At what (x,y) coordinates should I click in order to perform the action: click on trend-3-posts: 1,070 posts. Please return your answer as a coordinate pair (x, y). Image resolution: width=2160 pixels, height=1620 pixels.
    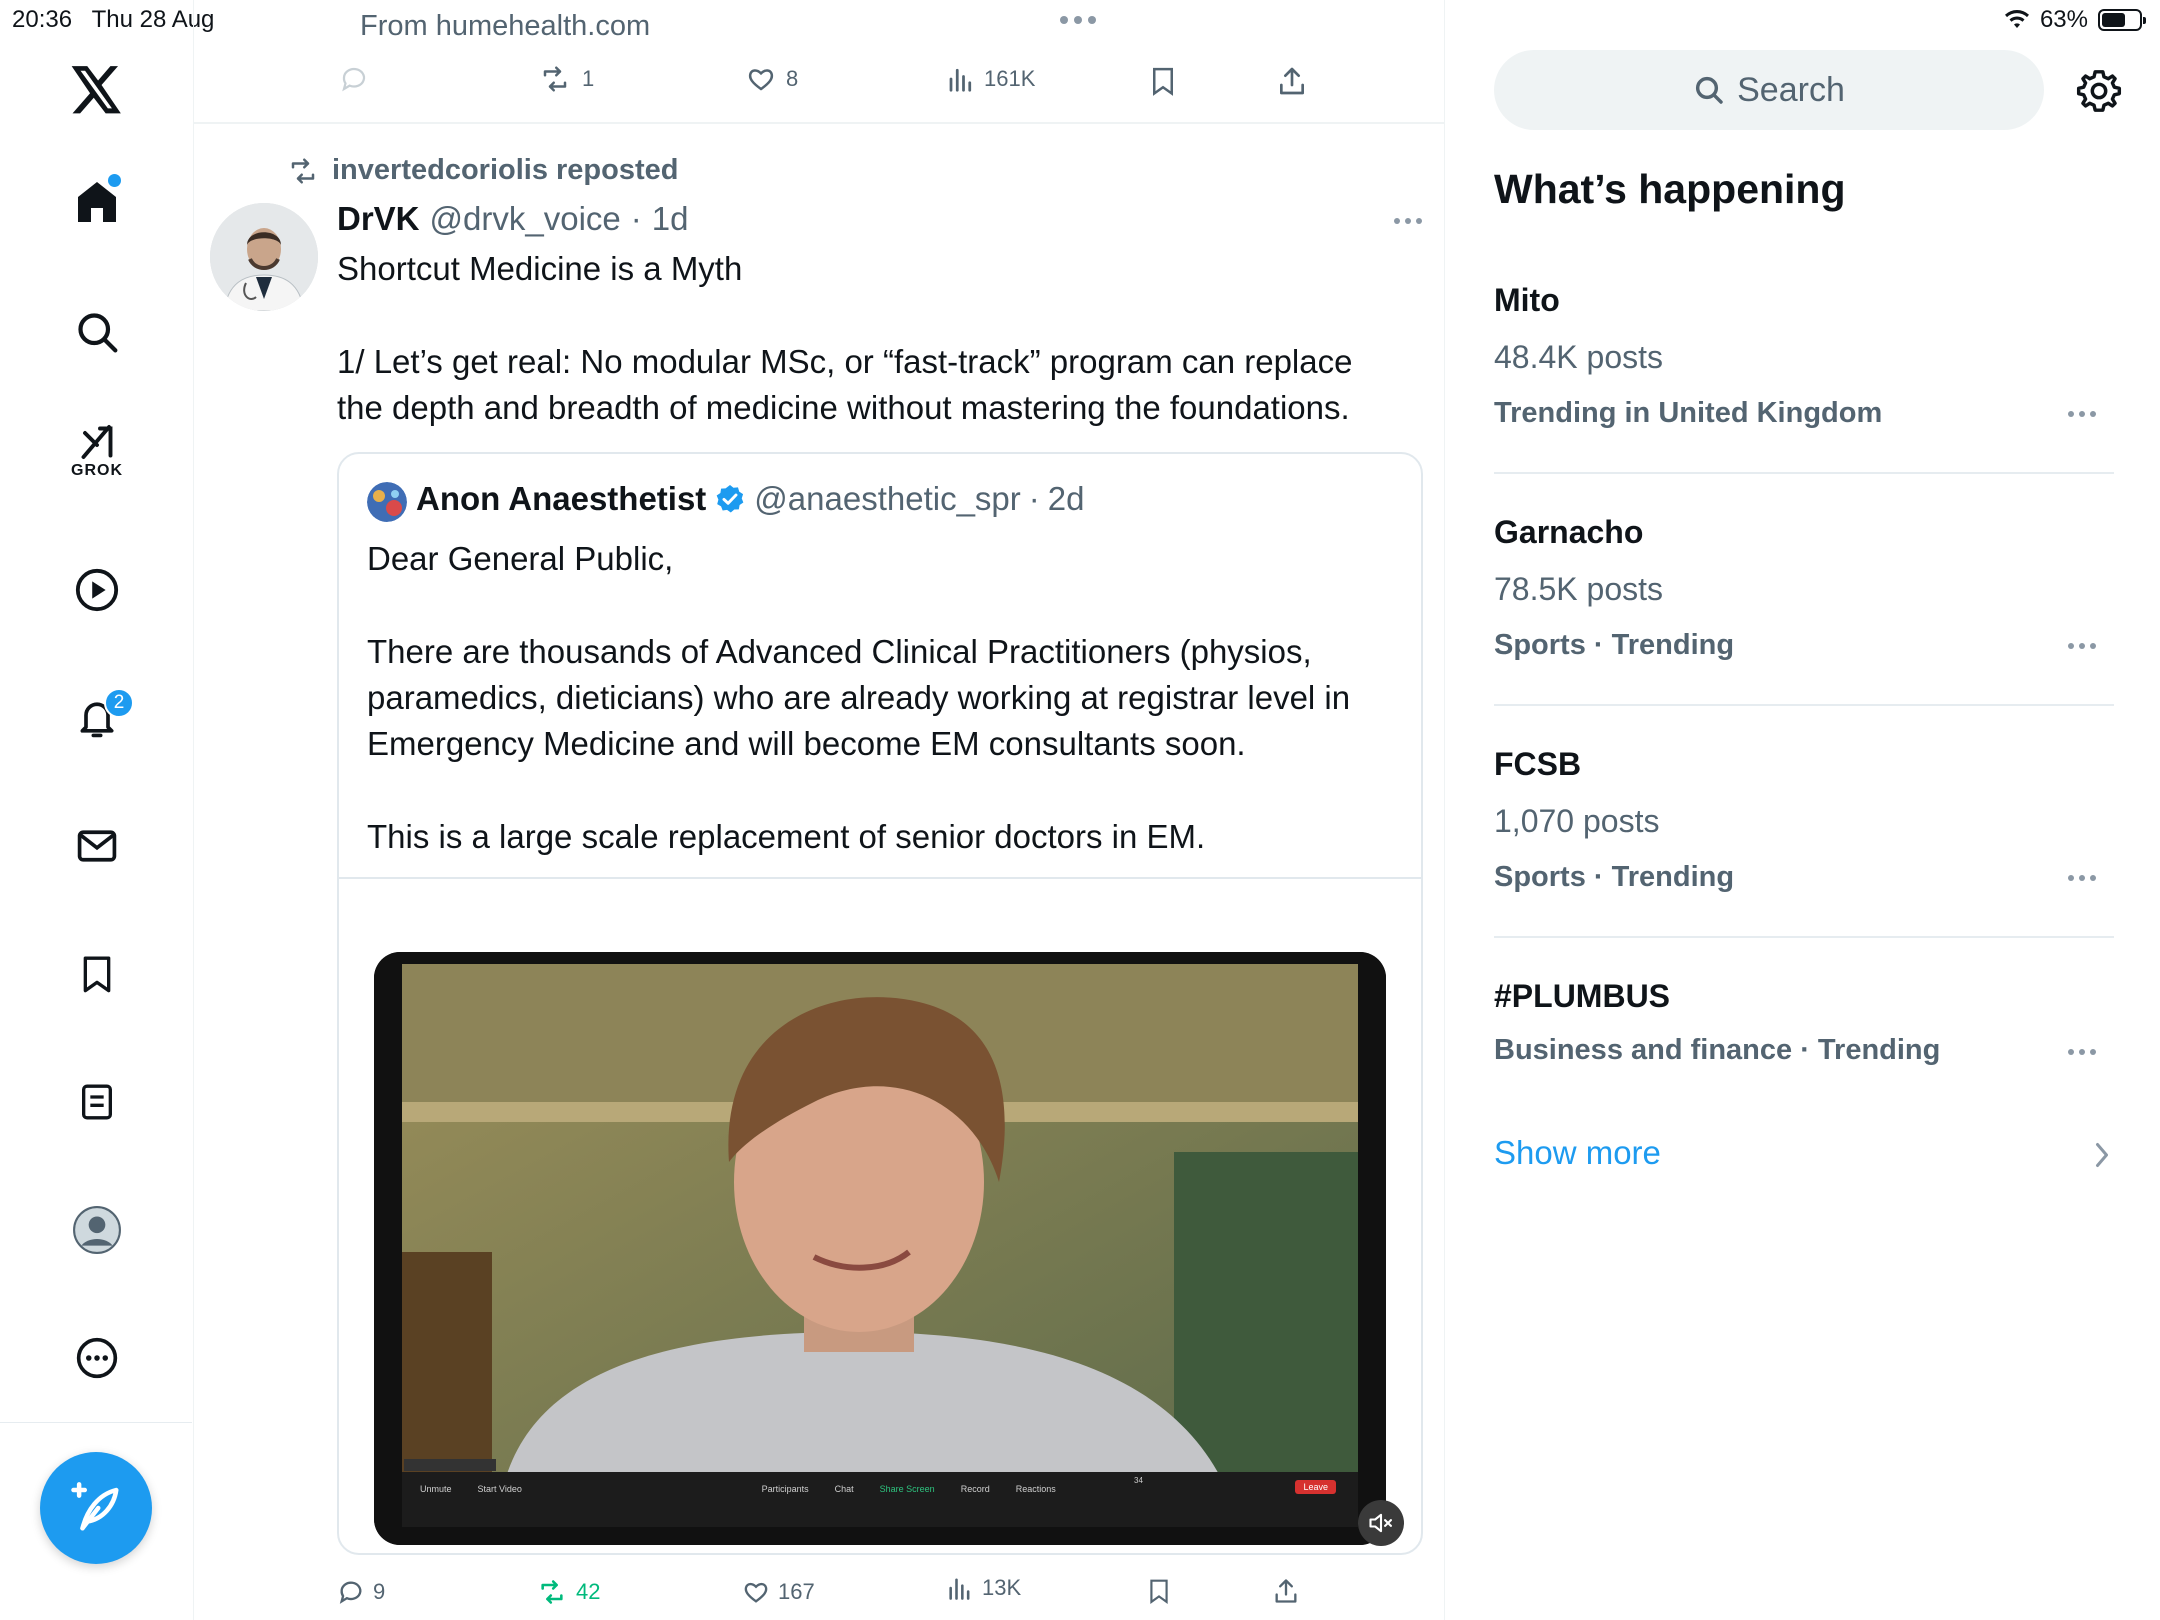
    Looking at the image, I should click on (1577, 821).